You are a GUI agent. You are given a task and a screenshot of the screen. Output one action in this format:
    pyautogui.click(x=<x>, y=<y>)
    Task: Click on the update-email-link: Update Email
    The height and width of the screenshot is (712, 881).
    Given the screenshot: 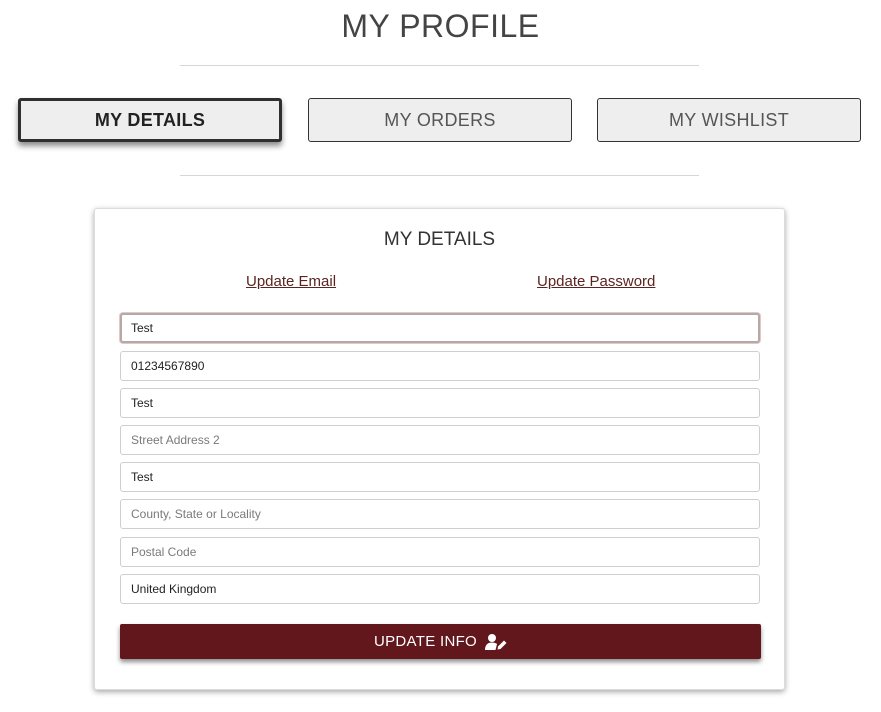 What is the action you would take?
    pyautogui.click(x=291, y=281)
    